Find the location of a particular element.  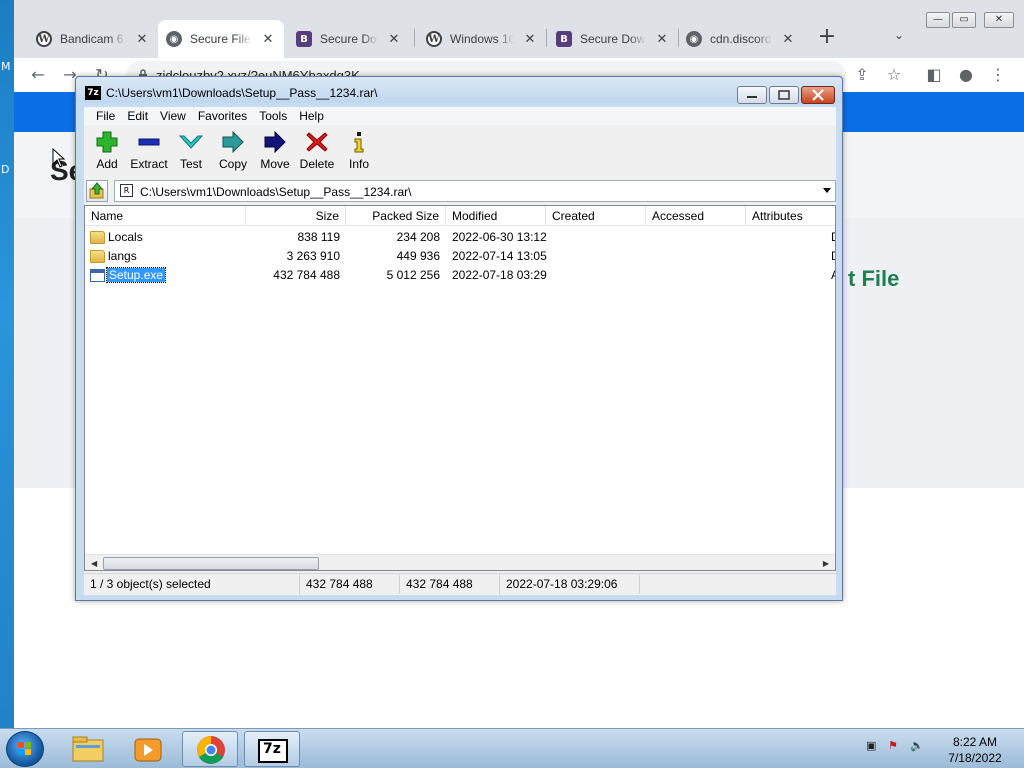

add-button: Add is located at coordinates (107, 152).